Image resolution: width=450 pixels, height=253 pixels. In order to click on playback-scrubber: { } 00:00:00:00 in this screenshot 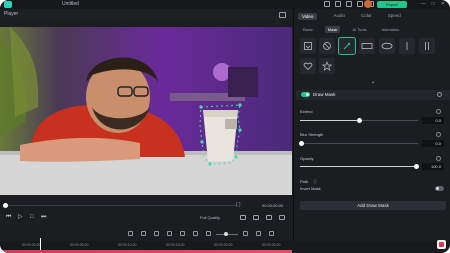, I will do `click(146, 206)`.